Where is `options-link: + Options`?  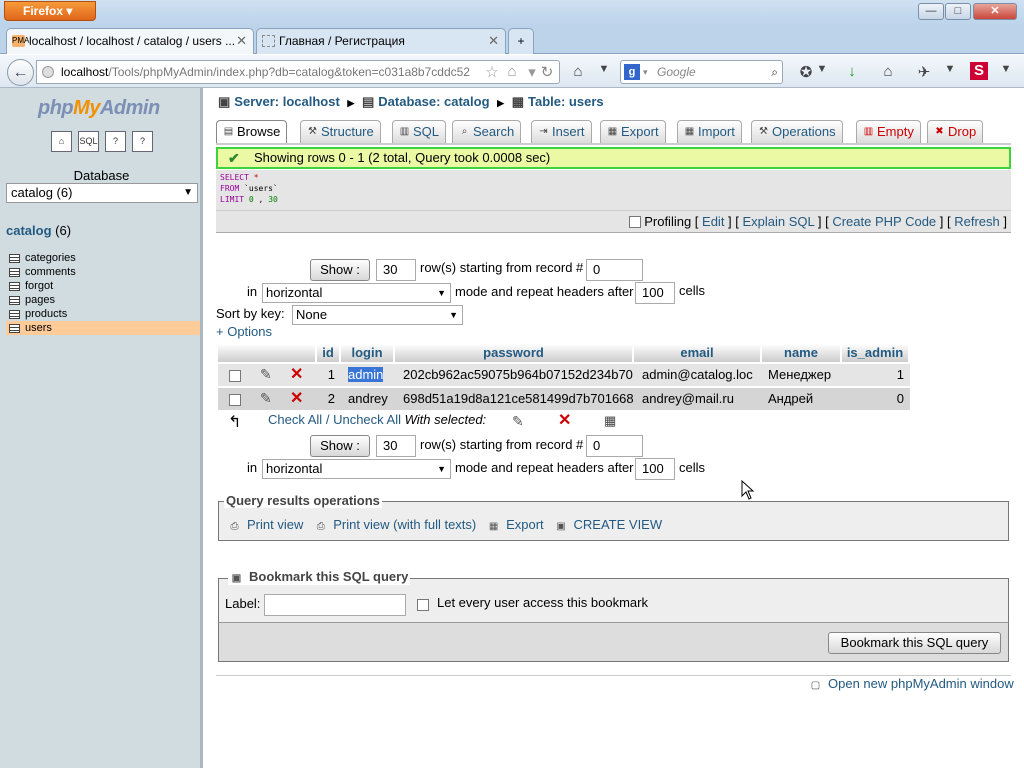
options-link: + Options is located at coordinates (244, 332).